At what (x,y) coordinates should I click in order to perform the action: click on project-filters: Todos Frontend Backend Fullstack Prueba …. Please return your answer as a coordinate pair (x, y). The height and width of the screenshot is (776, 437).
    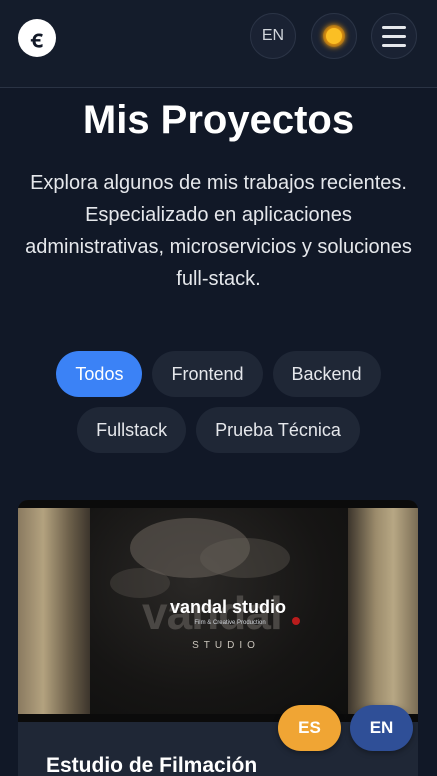
    Looking at the image, I should click on (218, 402).